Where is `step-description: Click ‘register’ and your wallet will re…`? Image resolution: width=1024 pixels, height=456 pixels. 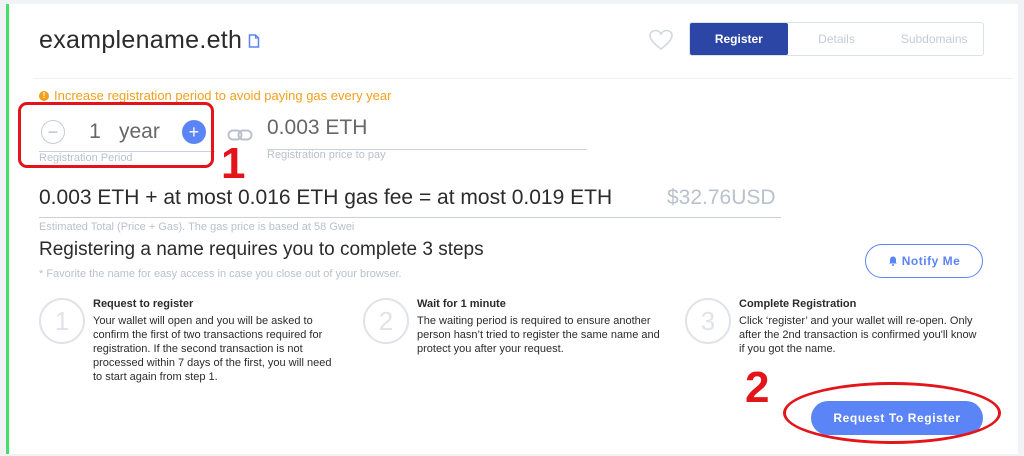
step-description: Click ‘register’ and your wallet will re… is located at coordinates (858, 335).